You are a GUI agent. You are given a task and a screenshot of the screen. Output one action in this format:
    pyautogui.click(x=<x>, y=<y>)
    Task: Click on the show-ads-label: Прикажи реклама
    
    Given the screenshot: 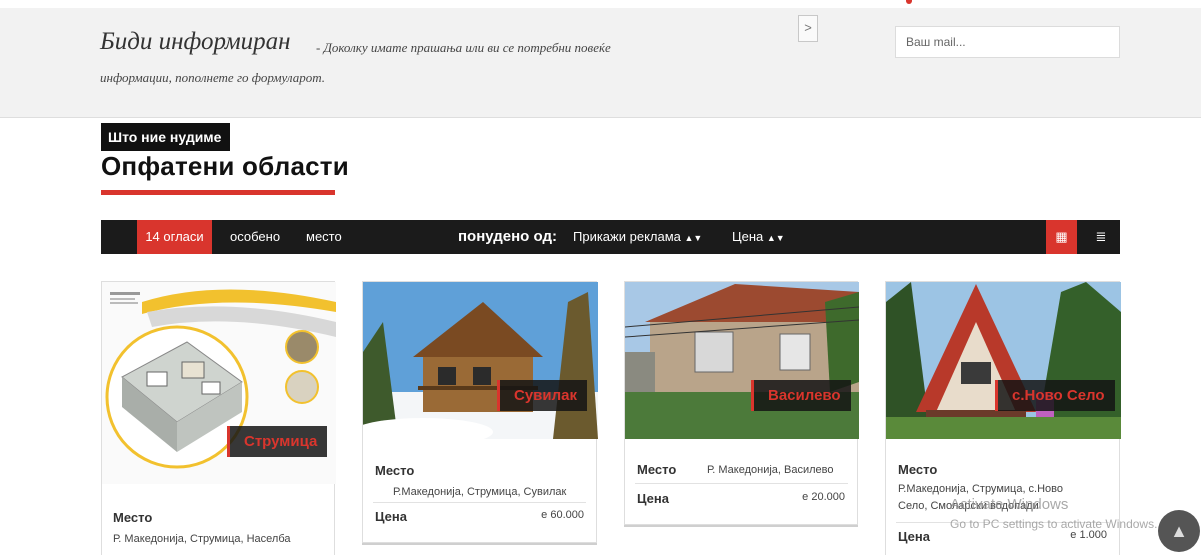 What is the action you would take?
    pyautogui.click(x=627, y=236)
    